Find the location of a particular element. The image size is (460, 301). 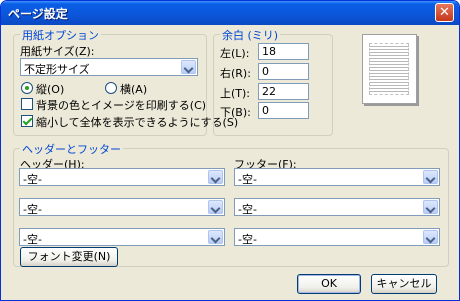

margin-right-label: 右(R): is located at coordinates (235, 73).